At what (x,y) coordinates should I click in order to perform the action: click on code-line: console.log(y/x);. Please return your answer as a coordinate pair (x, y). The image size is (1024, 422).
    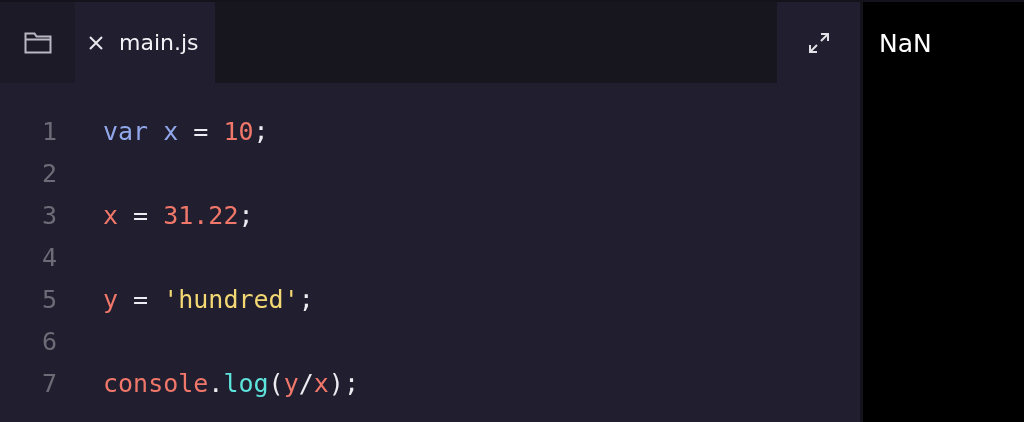
    Looking at the image, I should click on (231, 383).